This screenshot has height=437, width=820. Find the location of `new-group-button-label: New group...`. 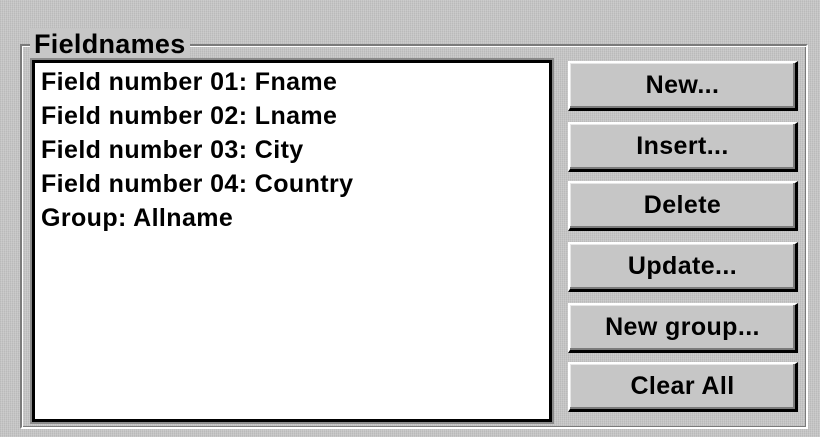

new-group-button-label: New group... is located at coordinates (682, 327).